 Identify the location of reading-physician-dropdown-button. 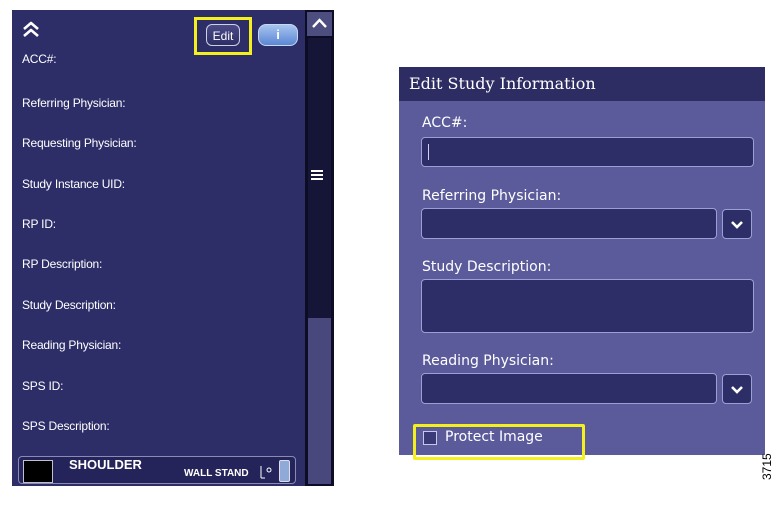
(737, 389).